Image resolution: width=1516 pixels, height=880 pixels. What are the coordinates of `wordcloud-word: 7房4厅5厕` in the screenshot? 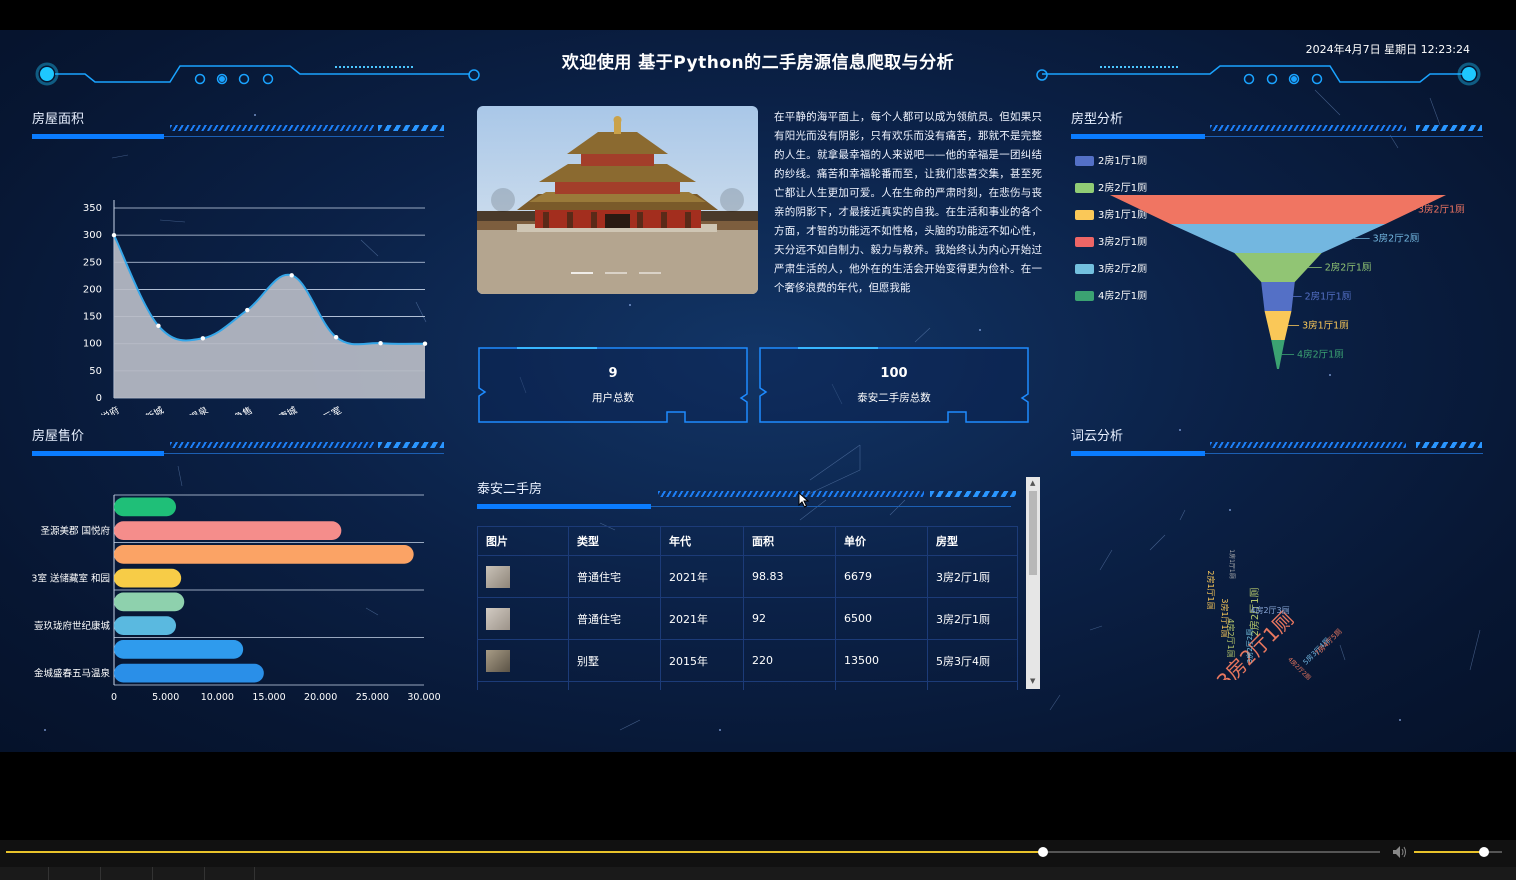 It's located at (1328, 642).